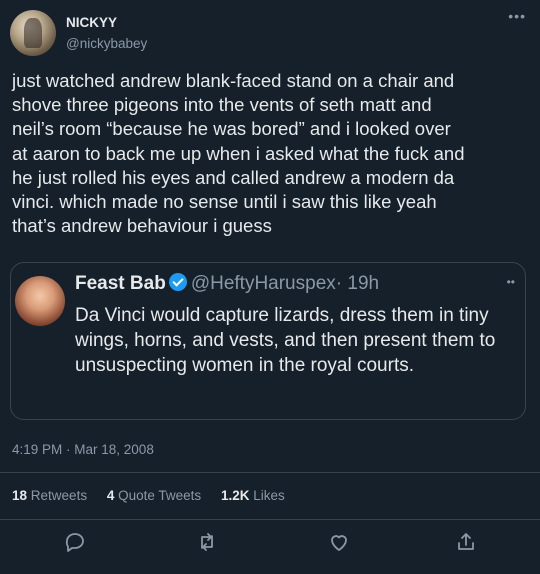 This screenshot has height=574, width=540. Describe the element at coordinates (263, 283) in the screenshot. I see `quote-author-handle: @HeftyHaruspex` at that location.